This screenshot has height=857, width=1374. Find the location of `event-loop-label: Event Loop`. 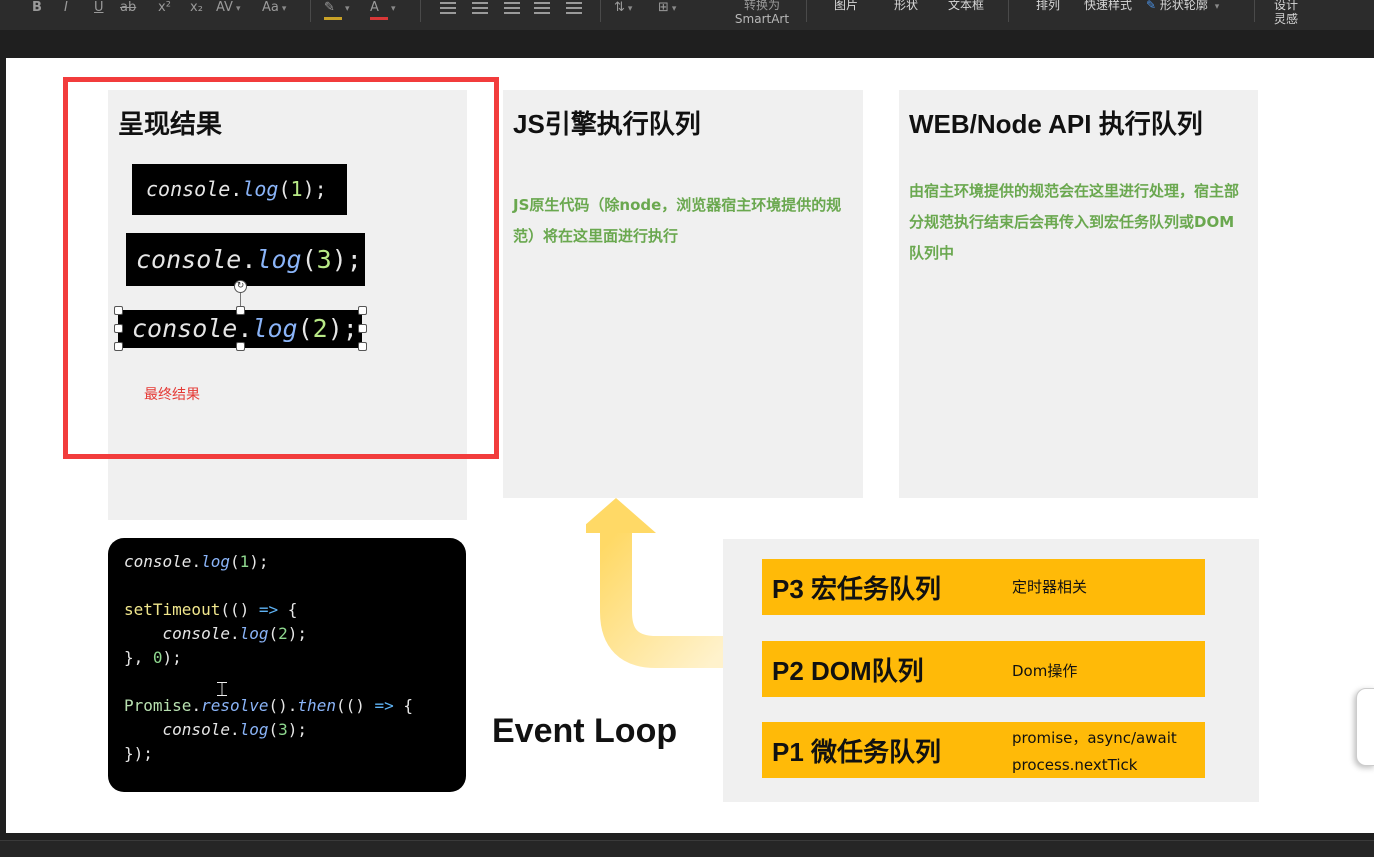

event-loop-label: Event Loop is located at coordinates (585, 731).